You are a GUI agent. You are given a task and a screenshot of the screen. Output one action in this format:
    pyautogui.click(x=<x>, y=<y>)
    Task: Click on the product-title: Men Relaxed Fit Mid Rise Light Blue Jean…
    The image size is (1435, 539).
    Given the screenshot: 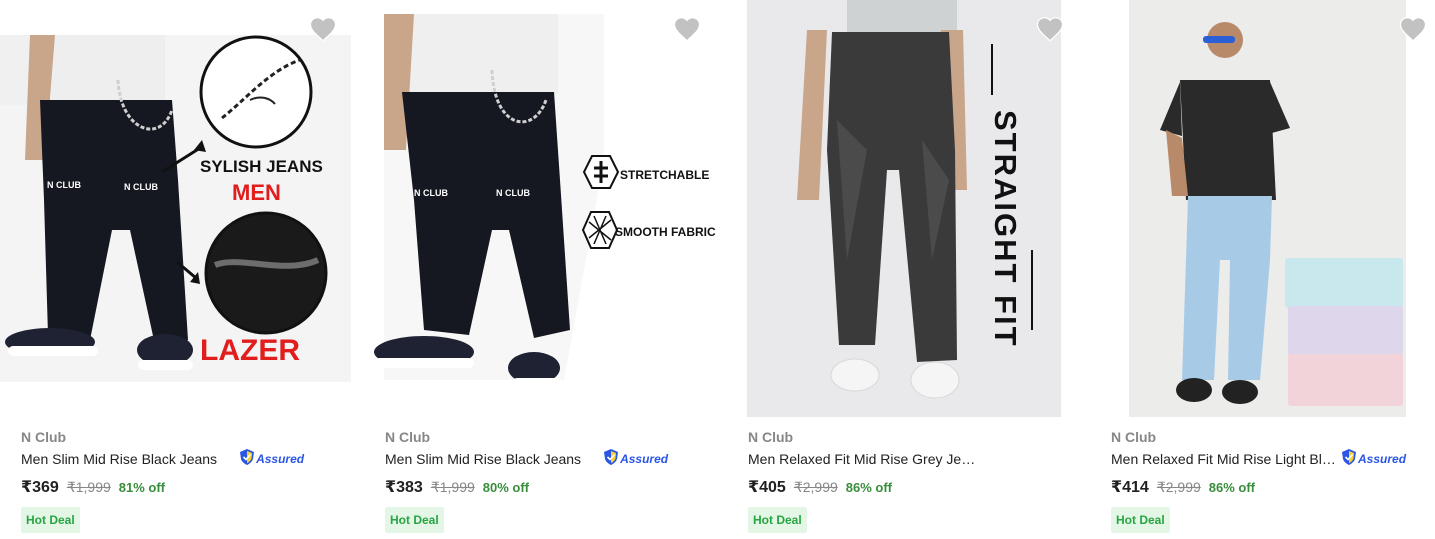 What is the action you would take?
    pyautogui.click(x=1225, y=459)
    